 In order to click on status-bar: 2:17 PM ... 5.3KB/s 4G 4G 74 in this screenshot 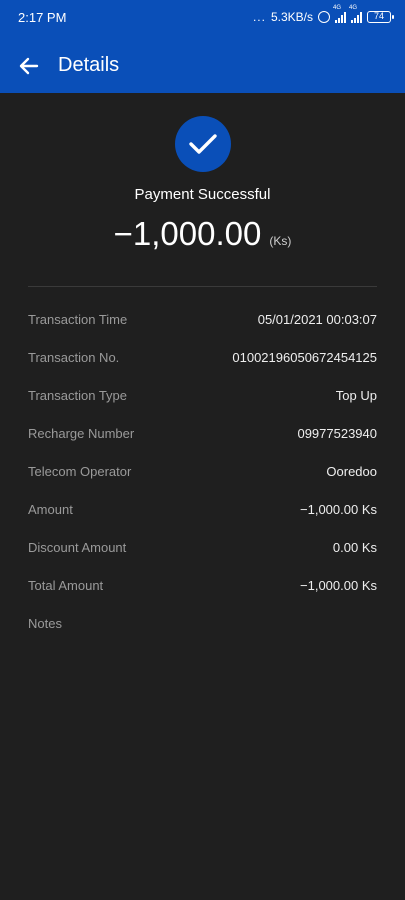, I will do `click(202, 17)`.